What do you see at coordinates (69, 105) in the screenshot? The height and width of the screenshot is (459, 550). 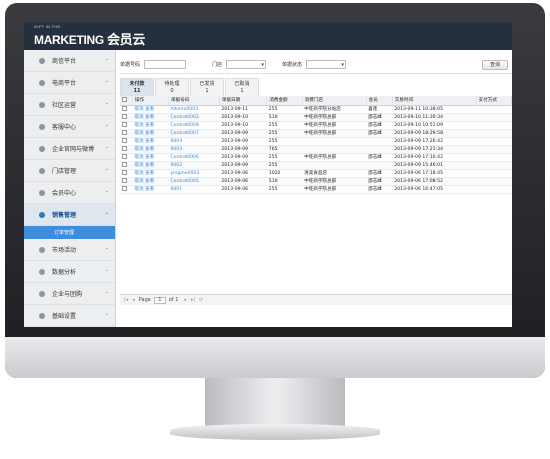 I see `sidebar-item-2: 社区运营 ⌄` at bounding box center [69, 105].